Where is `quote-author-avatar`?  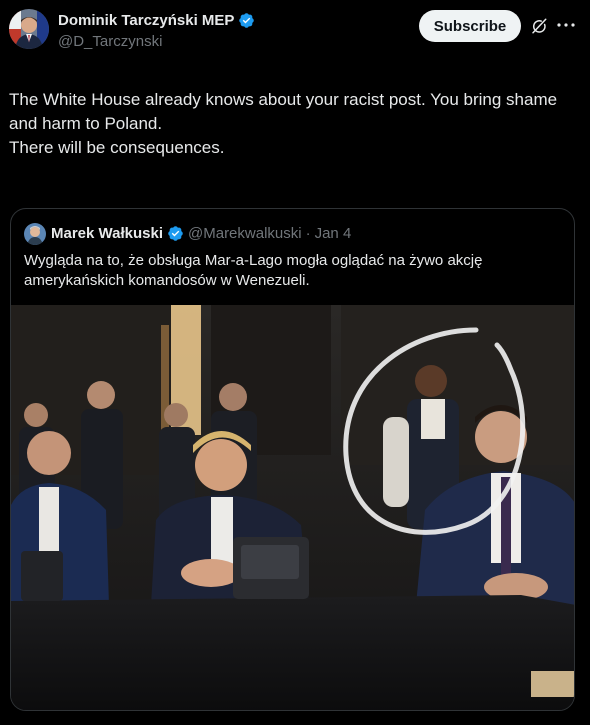
quote-author-avatar is located at coordinates (35, 234).